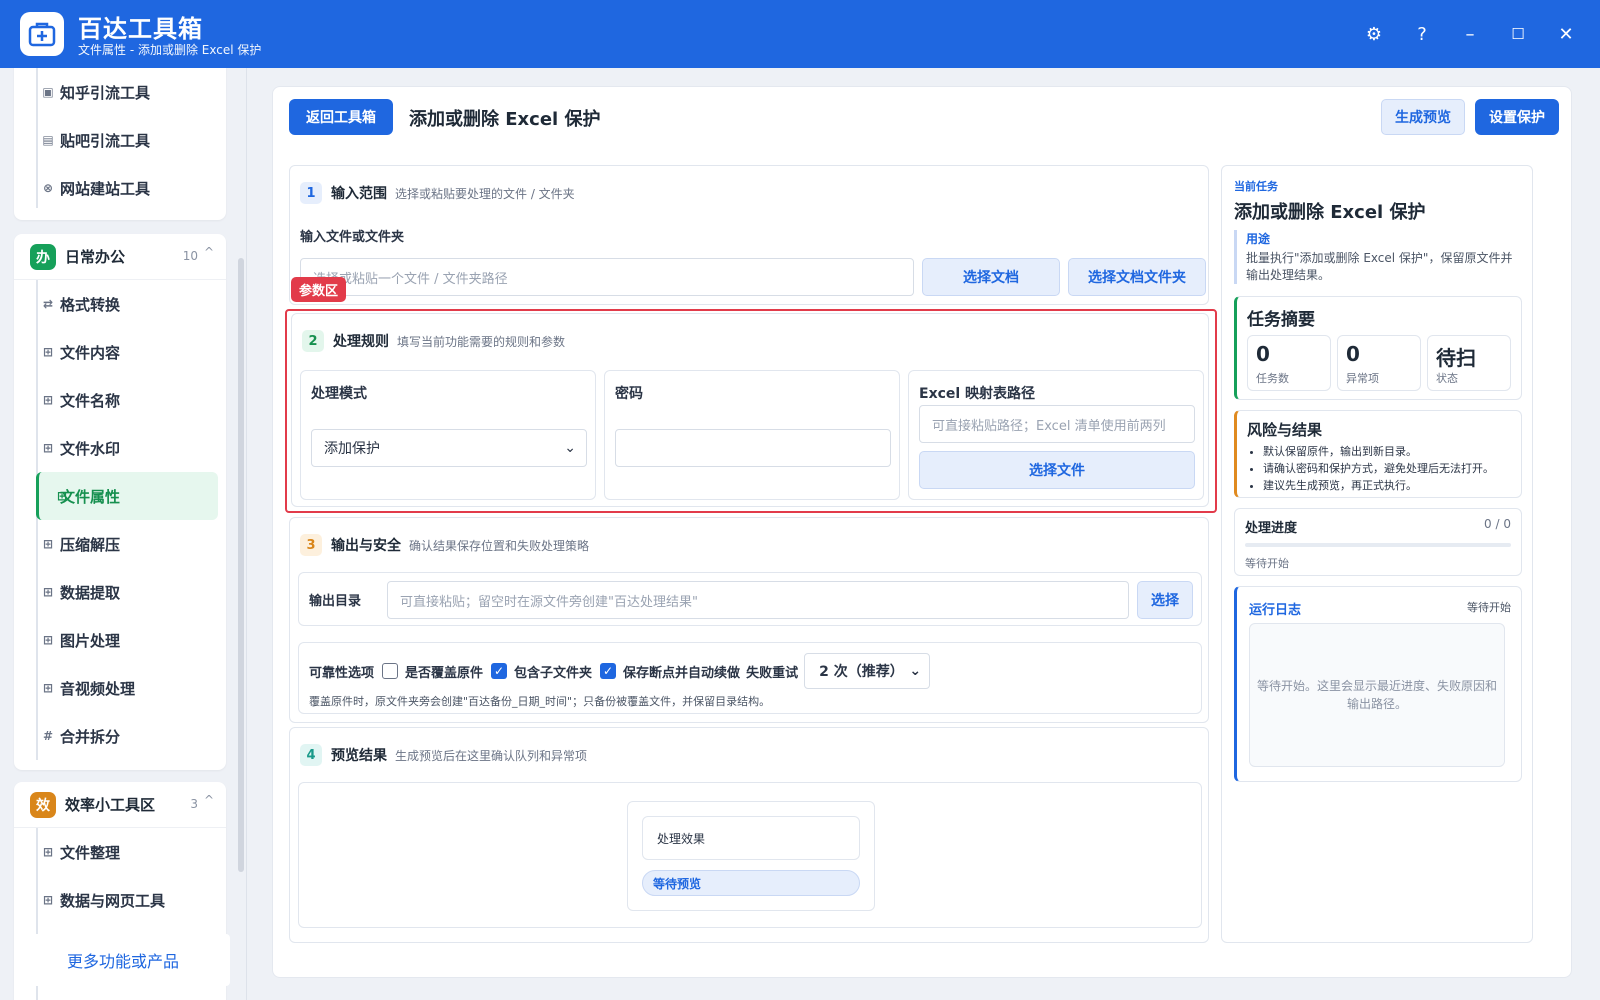 This screenshot has height=1000, width=1600. What do you see at coordinates (319, 289) in the screenshot?
I see `parameter-area-tag: 参数区` at bounding box center [319, 289].